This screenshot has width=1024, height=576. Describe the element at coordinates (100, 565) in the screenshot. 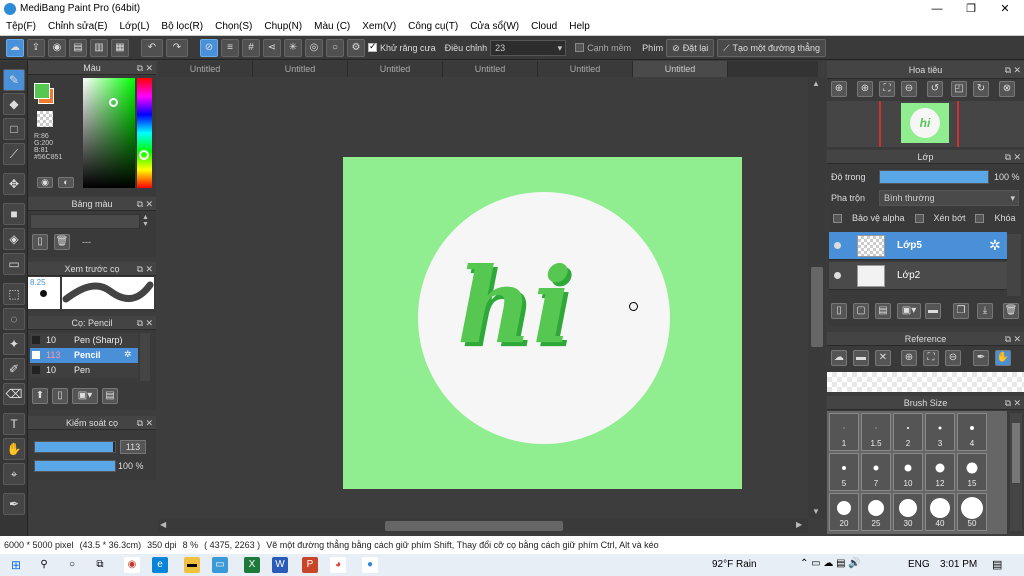

I see `task-view-icon: ⧉` at that location.